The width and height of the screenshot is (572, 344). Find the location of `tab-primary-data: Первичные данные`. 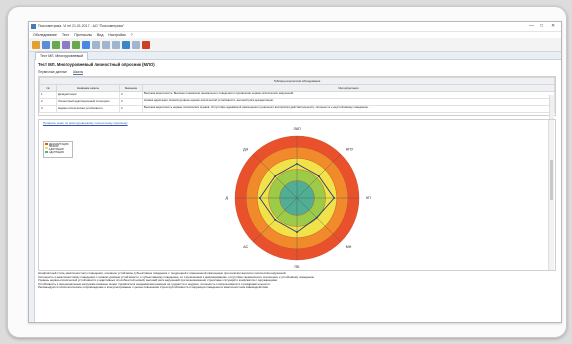

tab-primary-data: Первичные данные is located at coordinates (52, 72).